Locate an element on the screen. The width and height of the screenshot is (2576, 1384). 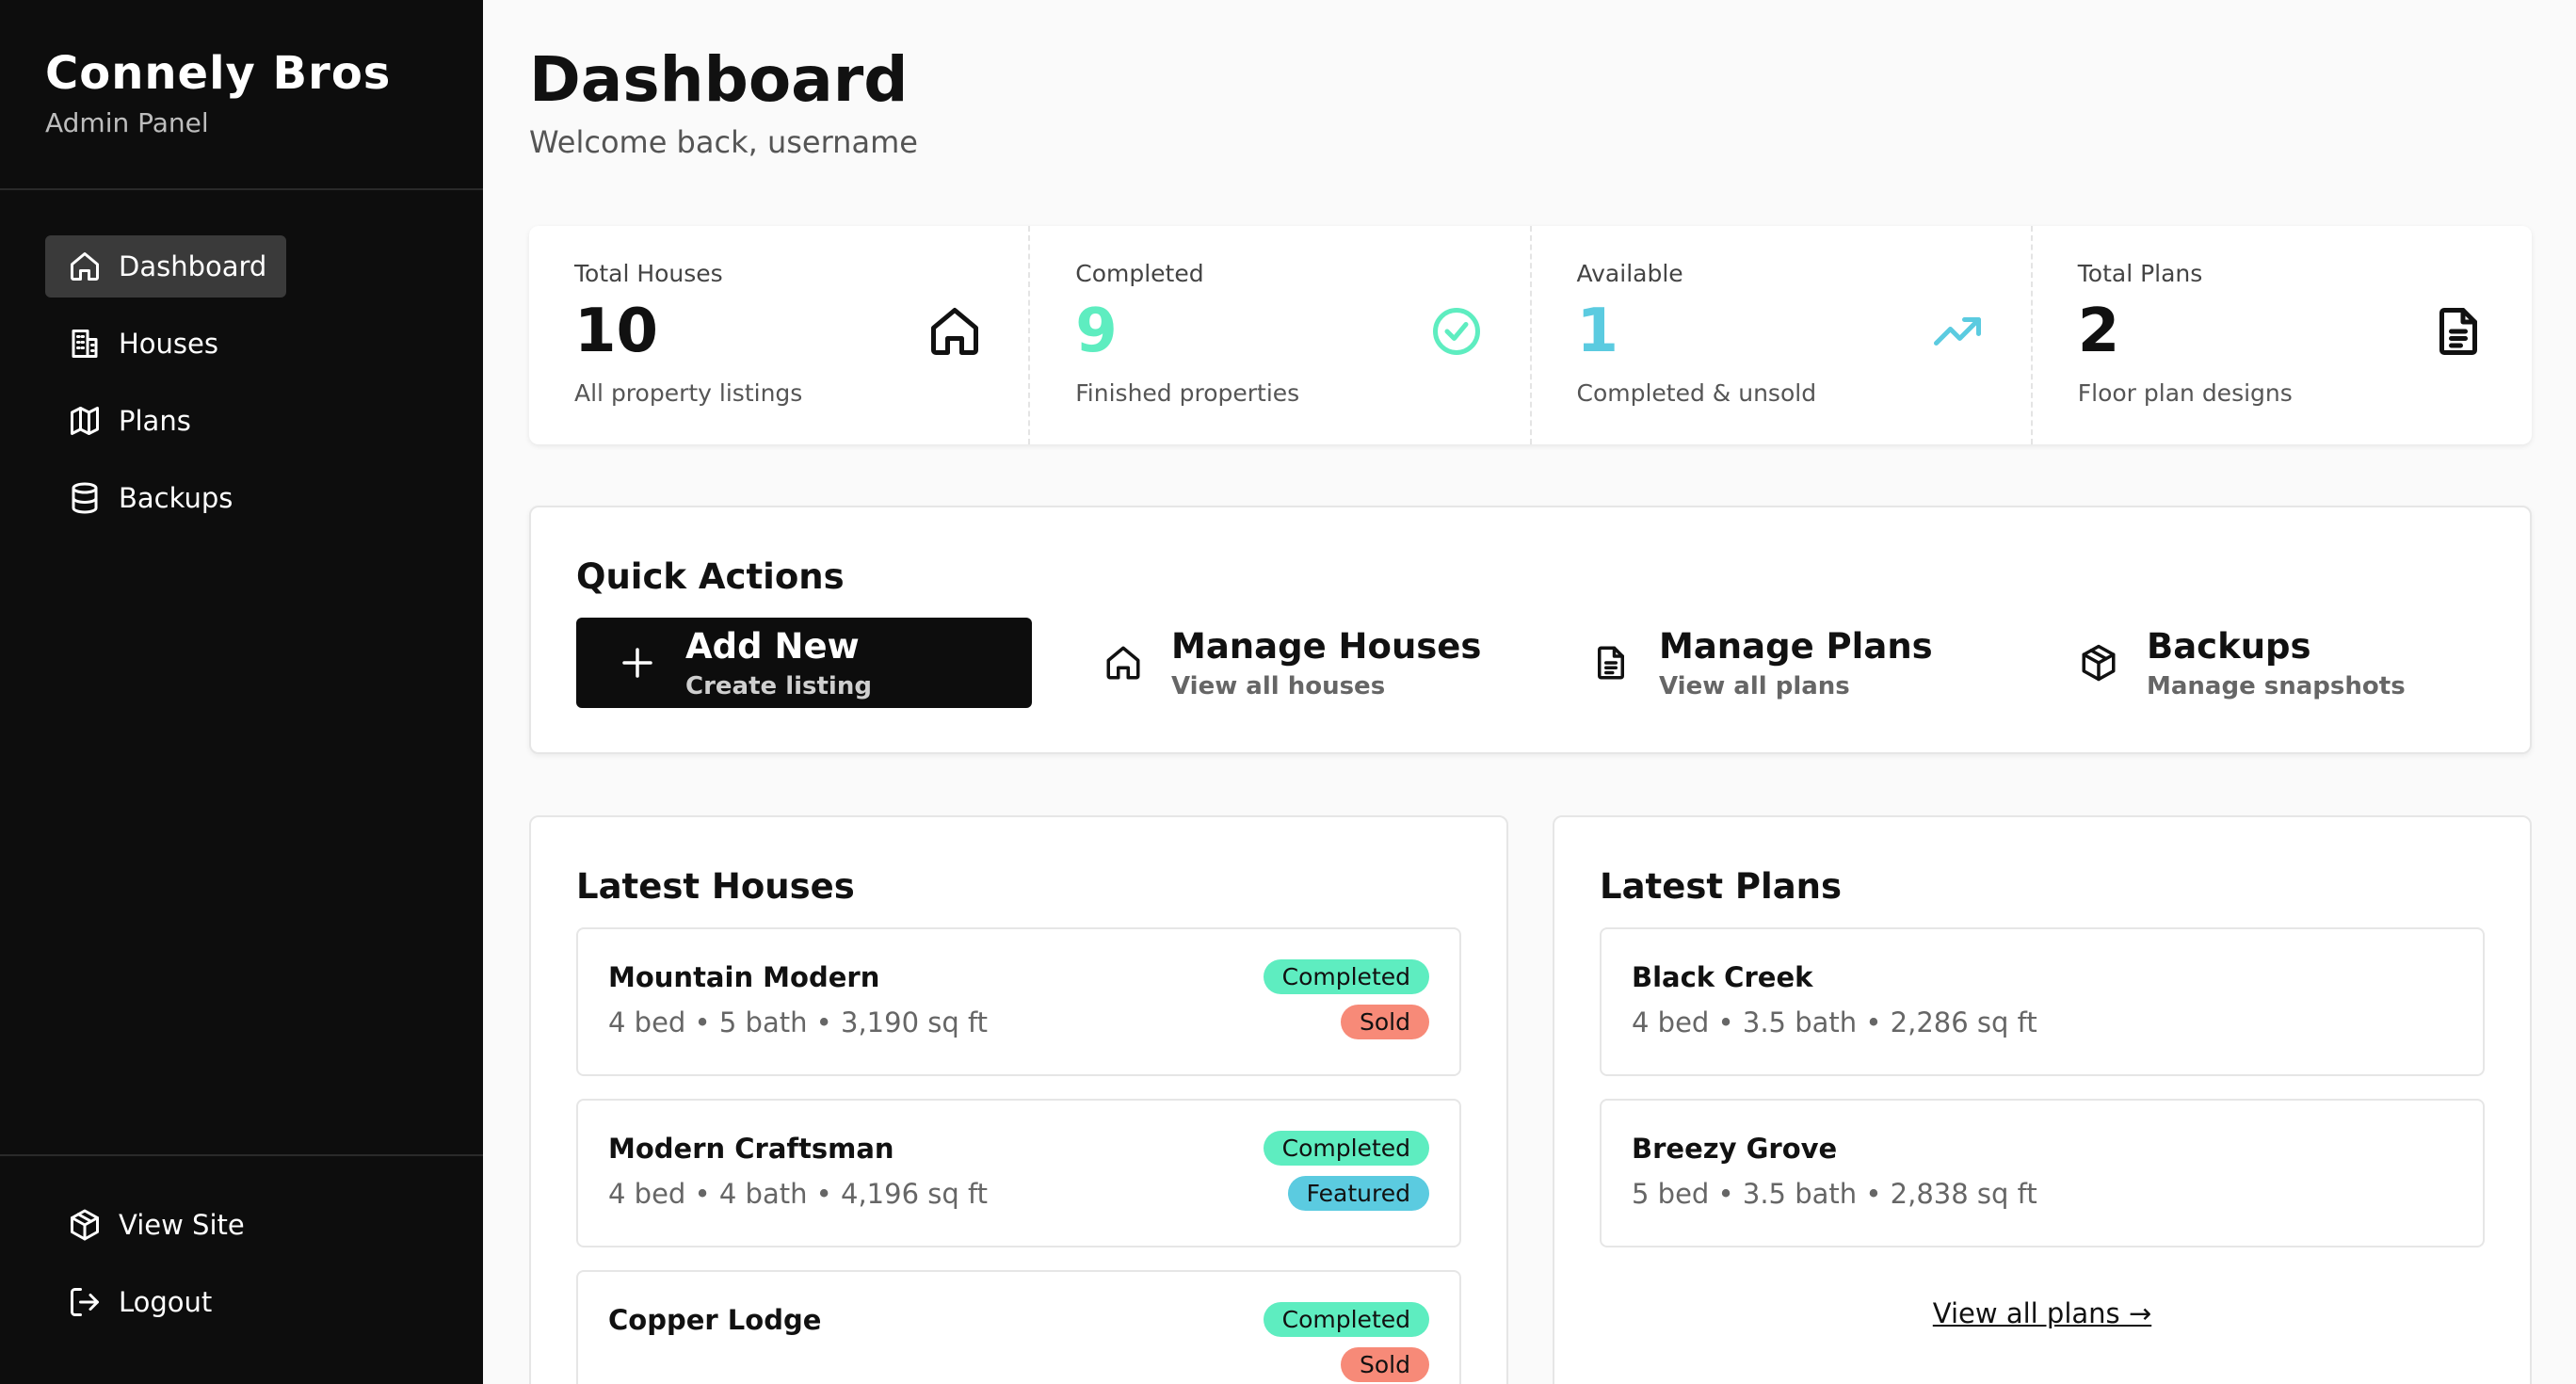
house-name: Modern Craftsman is located at coordinates (751, 1149).